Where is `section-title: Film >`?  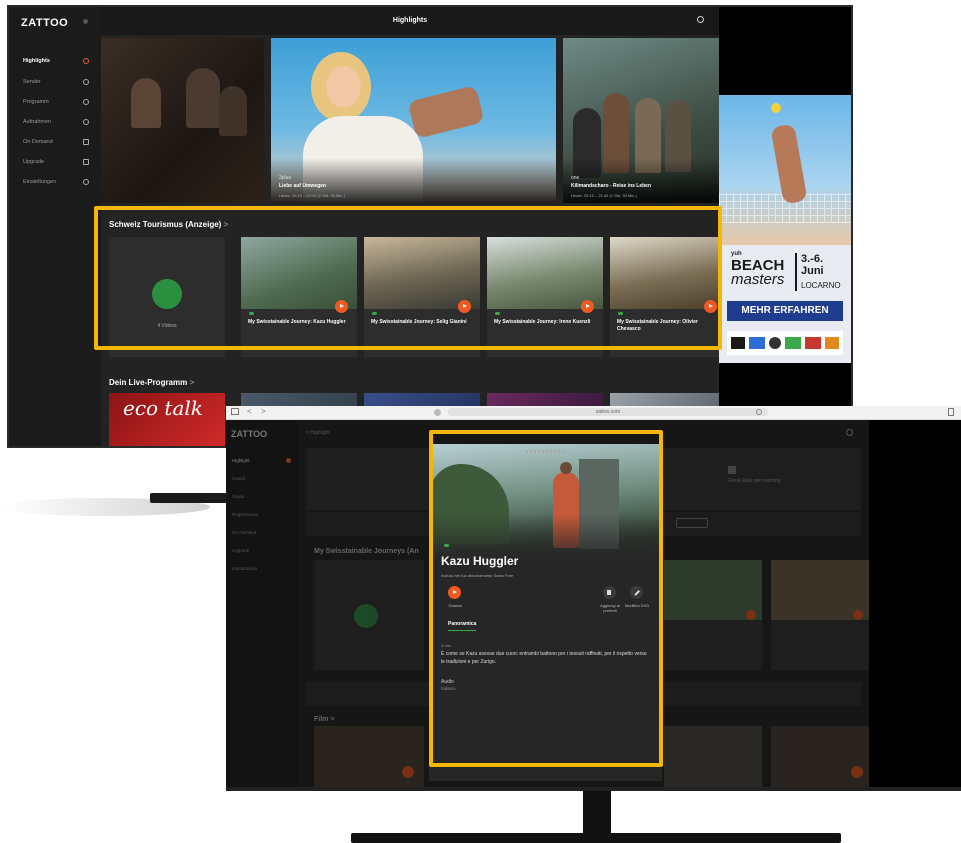 section-title: Film > is located at coordinates (324, 719).